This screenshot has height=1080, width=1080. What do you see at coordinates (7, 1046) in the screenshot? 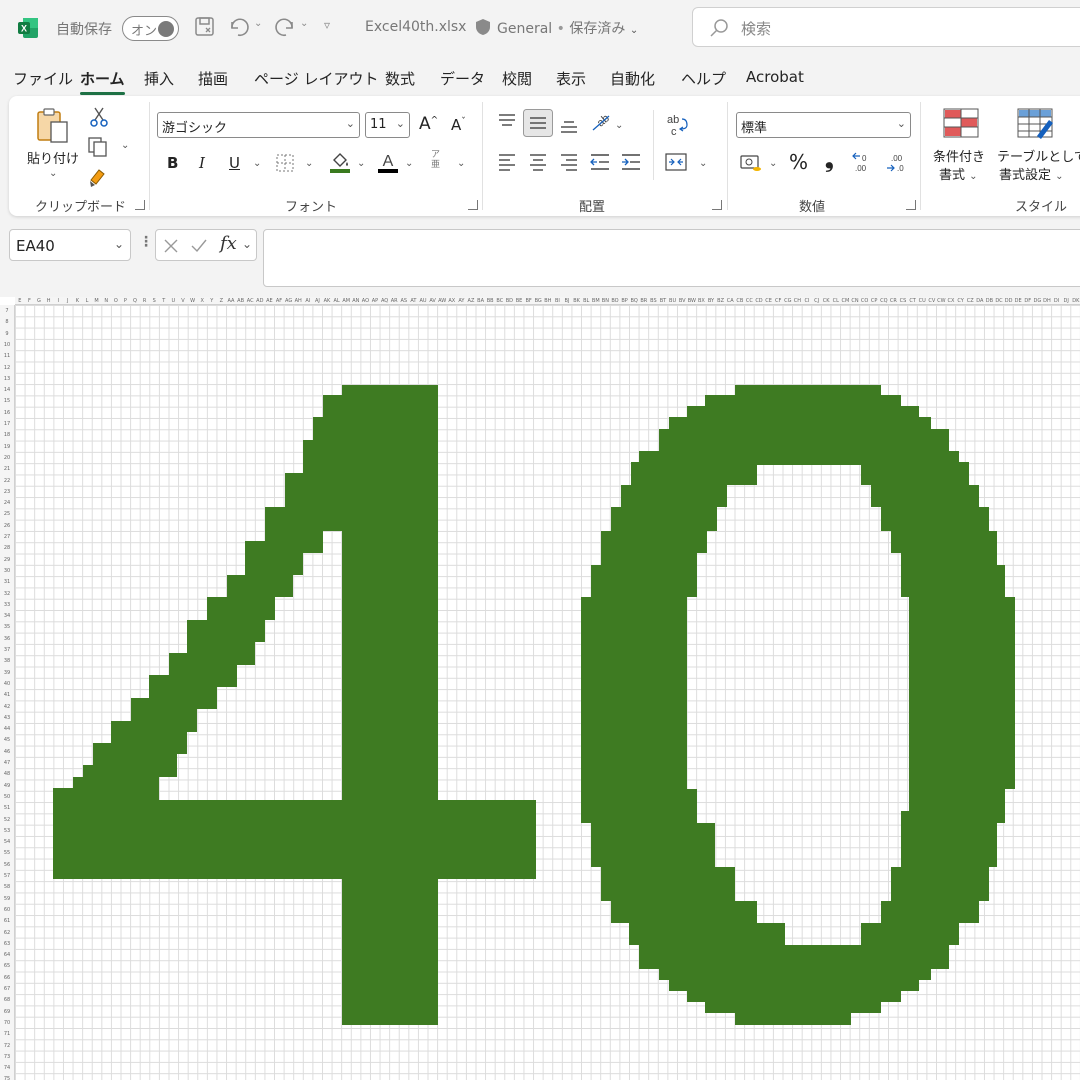
I see `row-header: 72` at bounding box center [7, 1046].